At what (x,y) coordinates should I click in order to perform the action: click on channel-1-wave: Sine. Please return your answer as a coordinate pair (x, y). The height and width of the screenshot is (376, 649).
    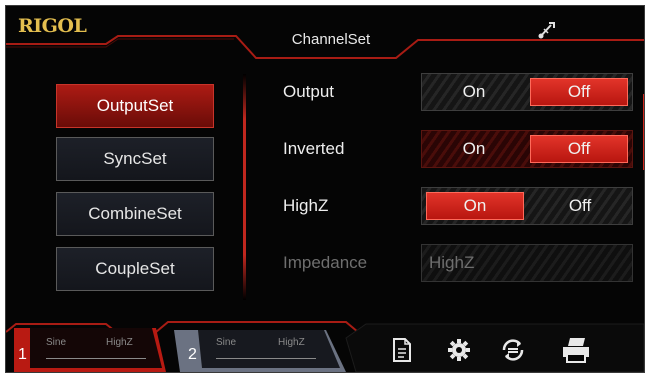
    Looking at the image, I should click on (56, 342).